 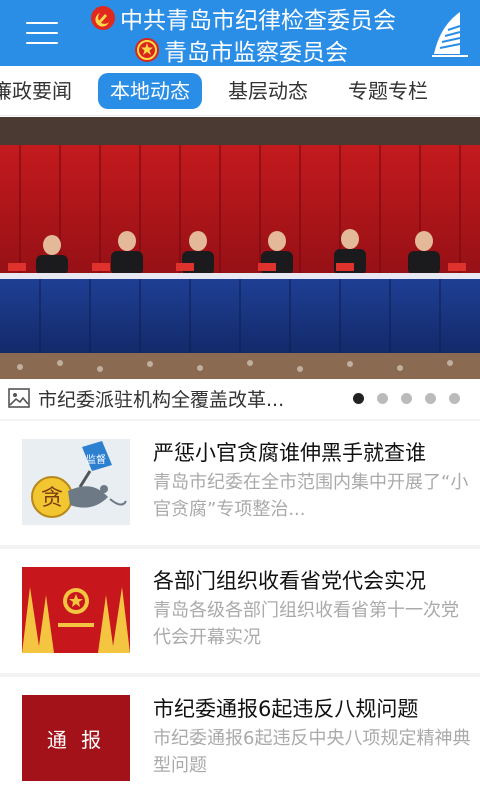 I want to click on thumb-sign-text: 监督, so click(x=96, y=459).